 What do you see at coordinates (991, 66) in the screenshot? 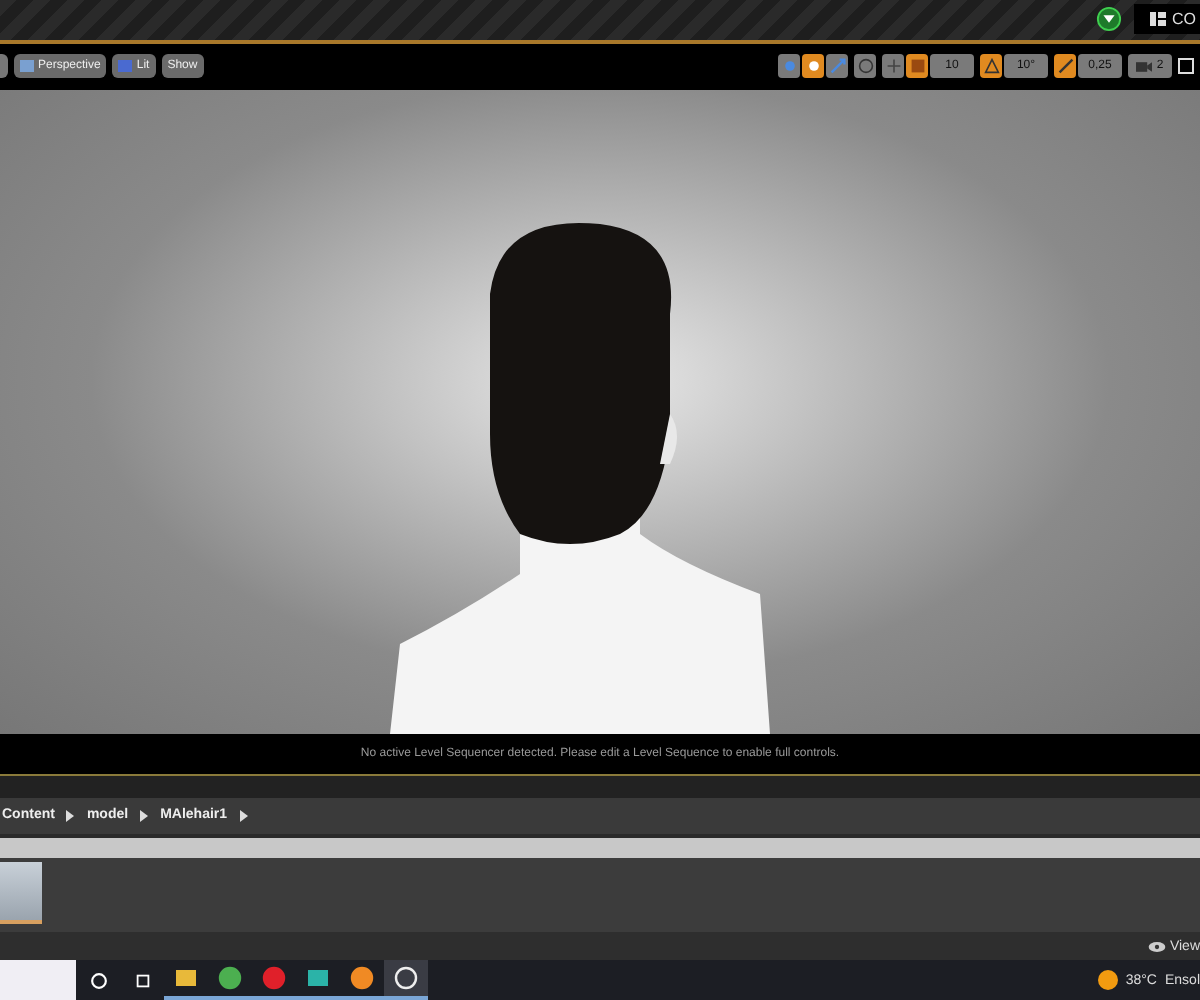
I see `rotation-snap-toggle` at bounding box center [991, 66].